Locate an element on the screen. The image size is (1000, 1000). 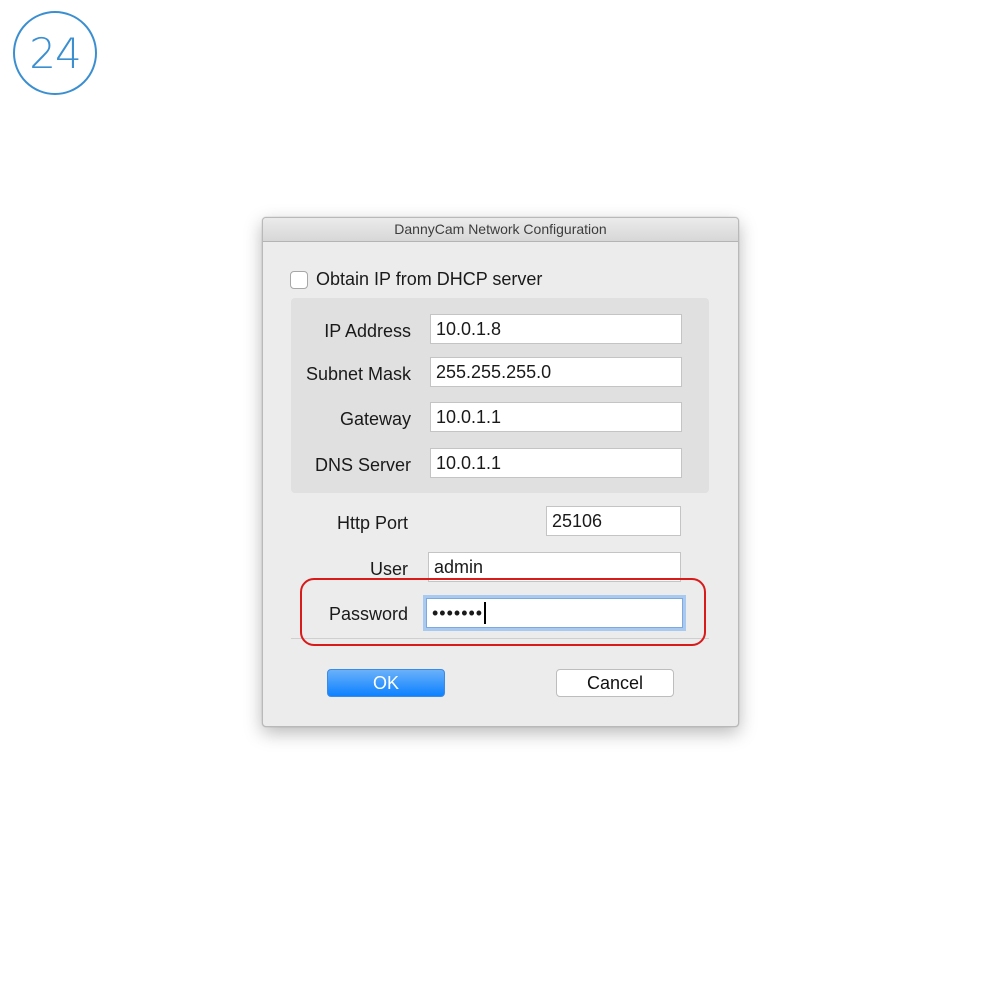
dhcp-checkbox is located at coordinates (299, 279).